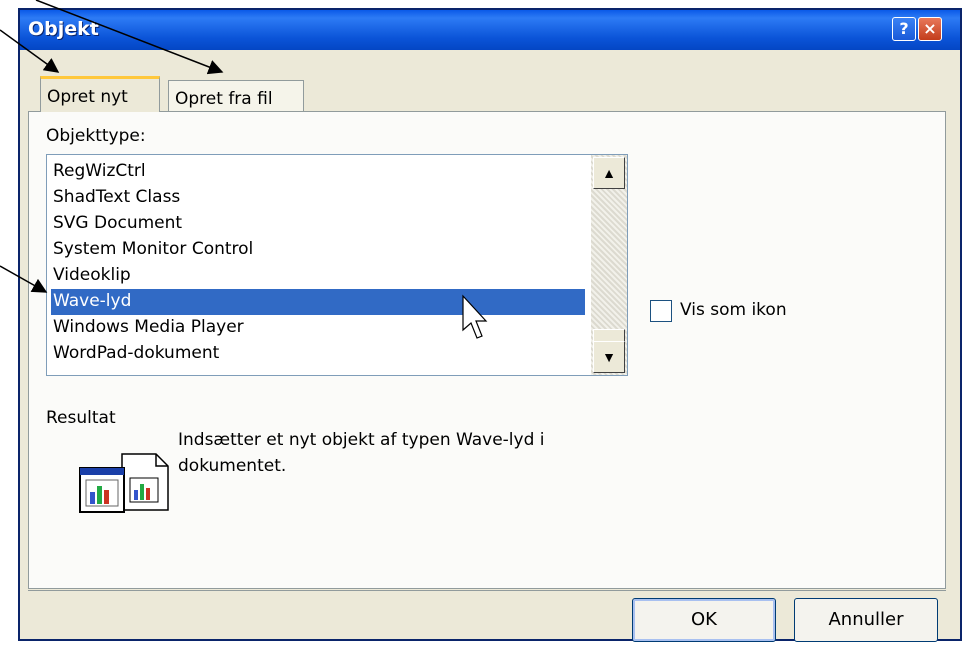 The width and height of the screenshot is (964, 645). What do you see at coordinates (661, 311) in the screenshot?
I see `display-as-icon-checkbox` at bounding box center [661, 311].